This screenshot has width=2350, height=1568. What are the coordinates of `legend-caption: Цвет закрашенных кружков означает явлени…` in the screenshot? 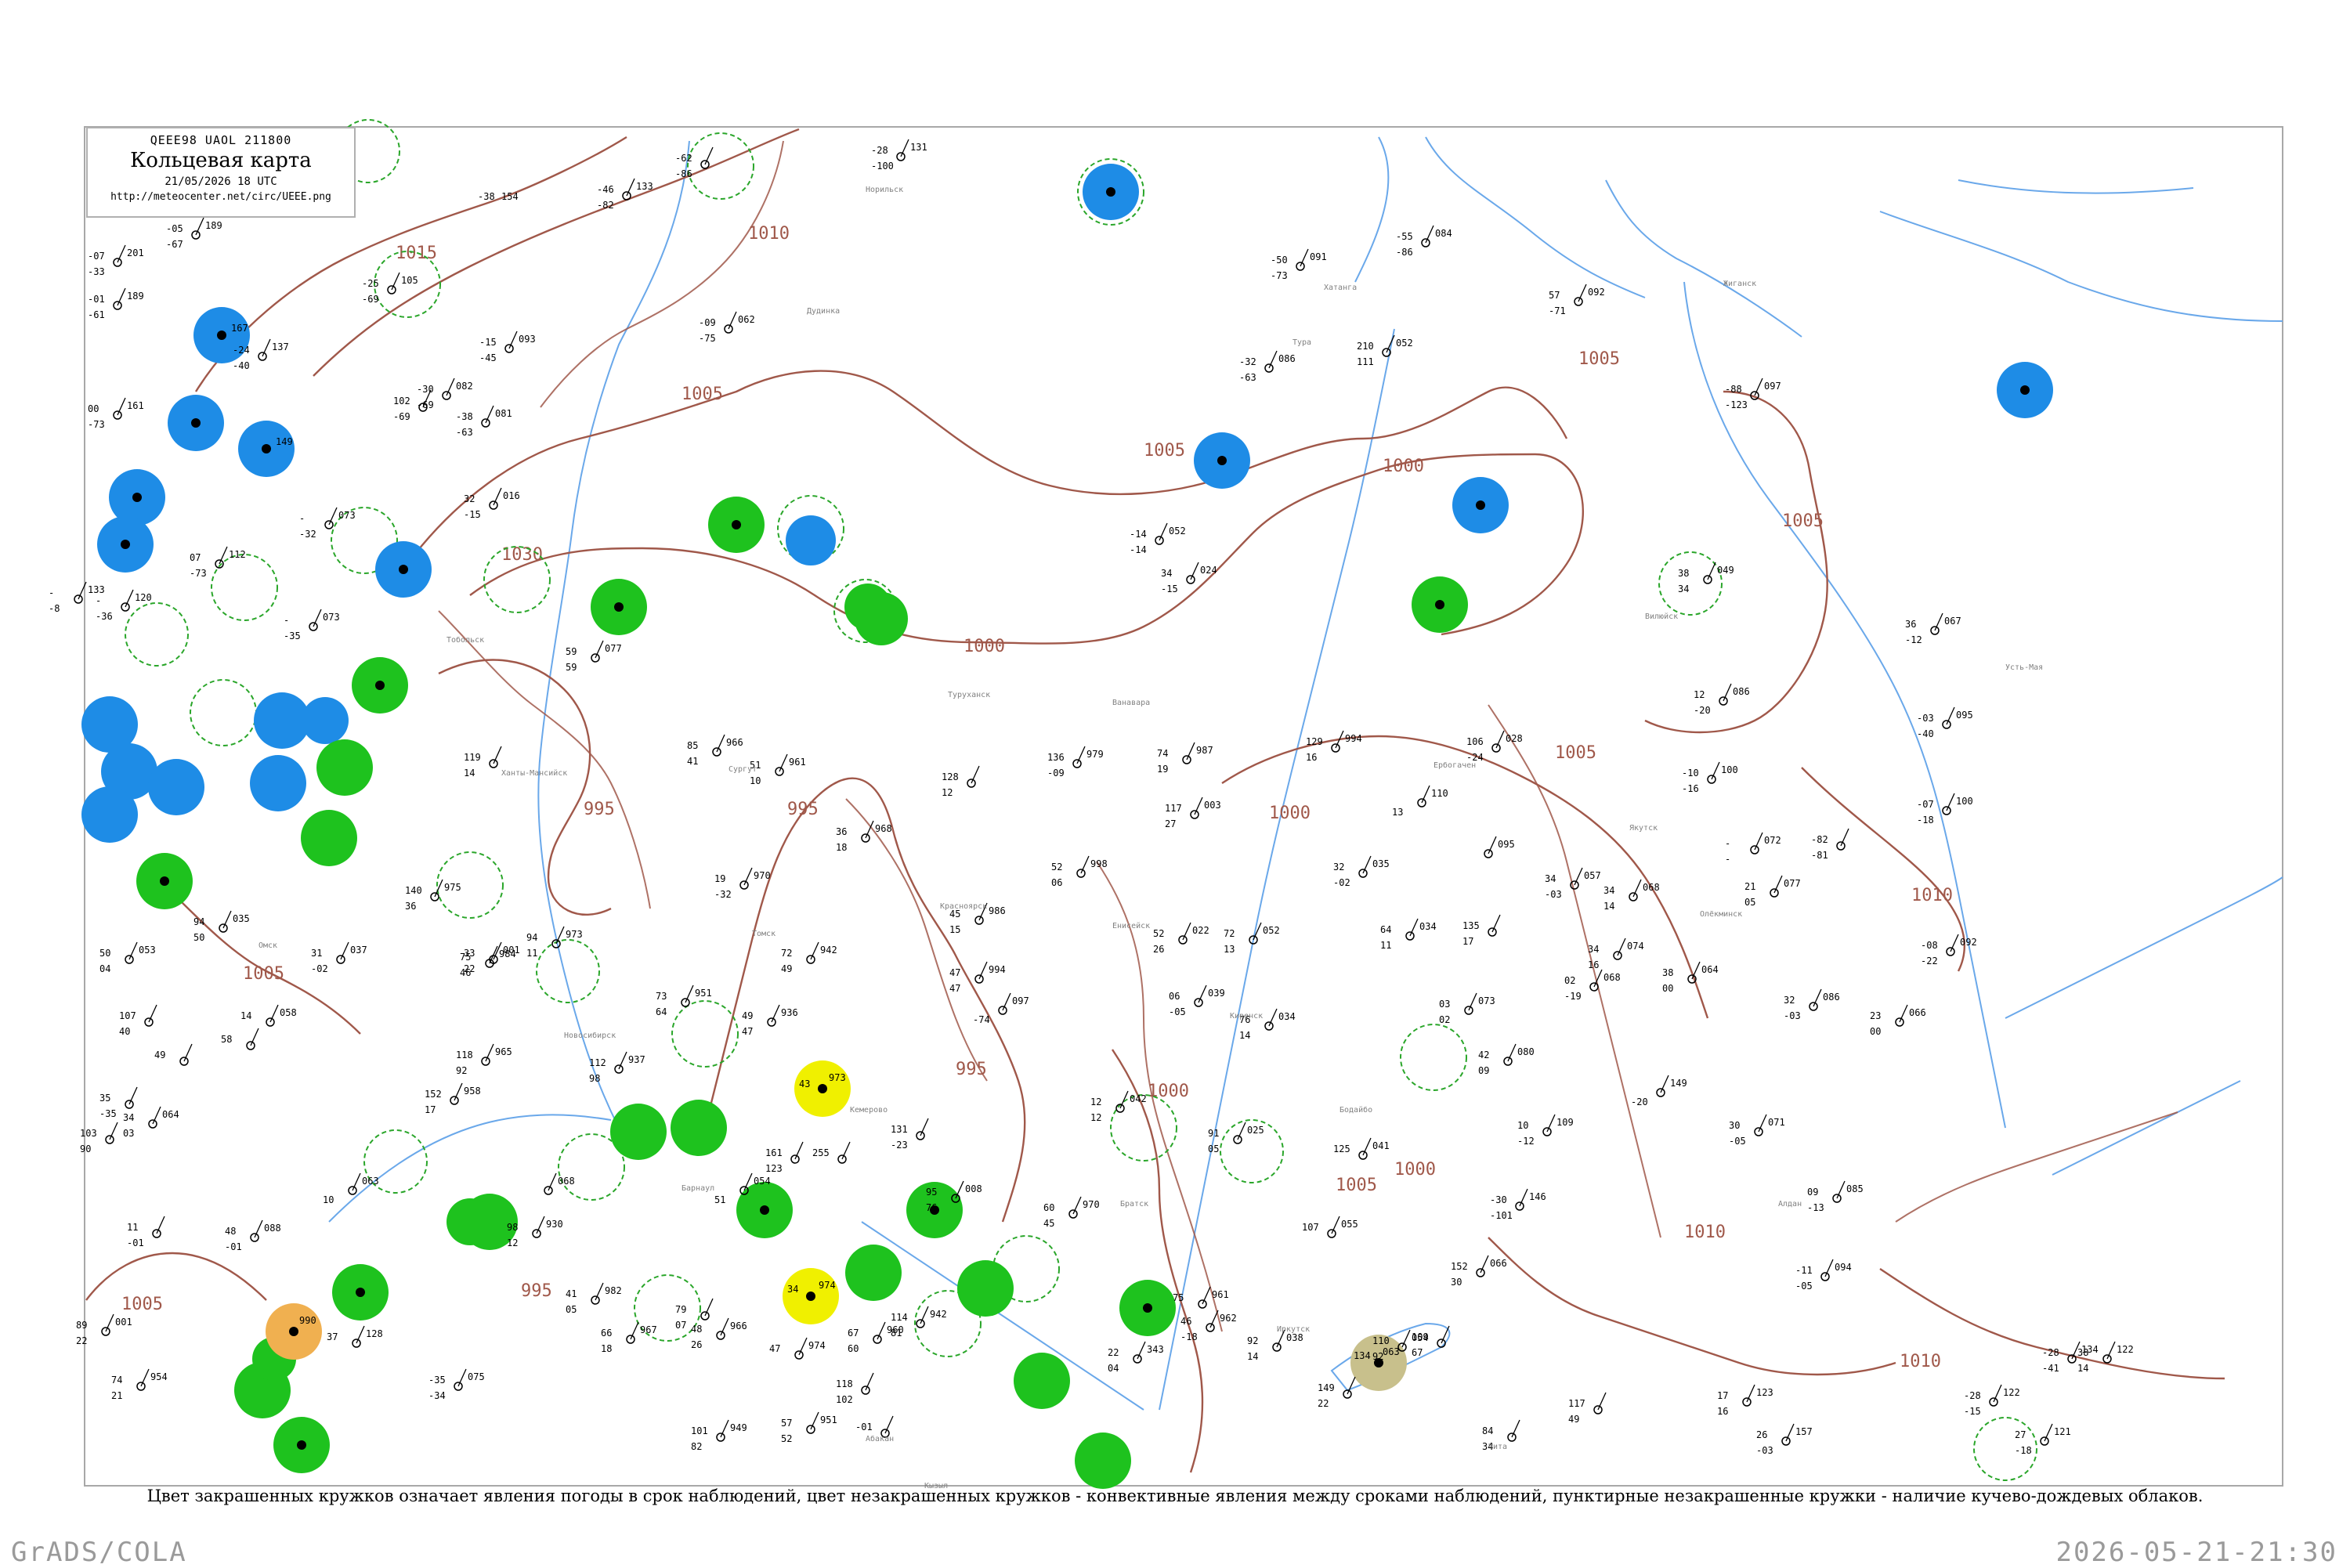 It's located at (1175, 1496).